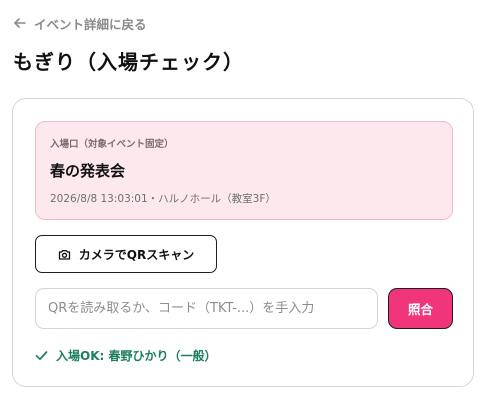 The height and width of the screenshot is (401, 488). I want to click on check-icon, so click(41, 355).